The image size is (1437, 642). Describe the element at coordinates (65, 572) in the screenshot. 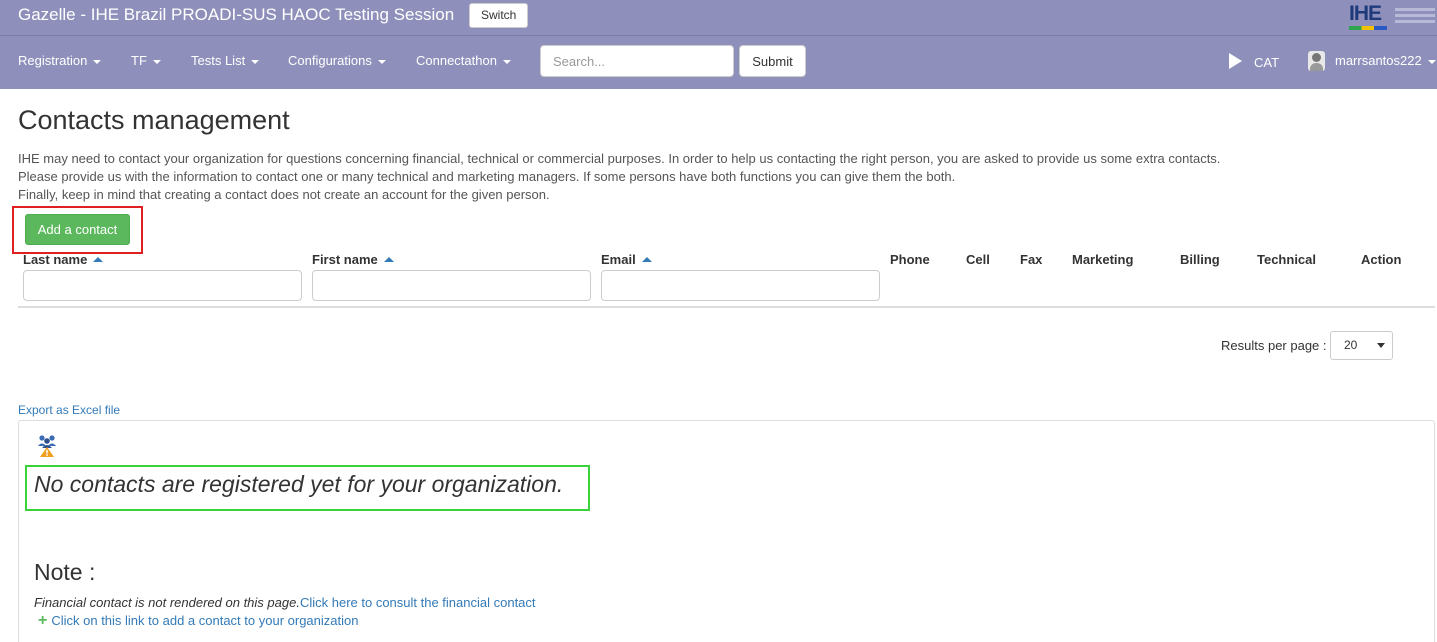

I see `note-title: Note :` at that location.